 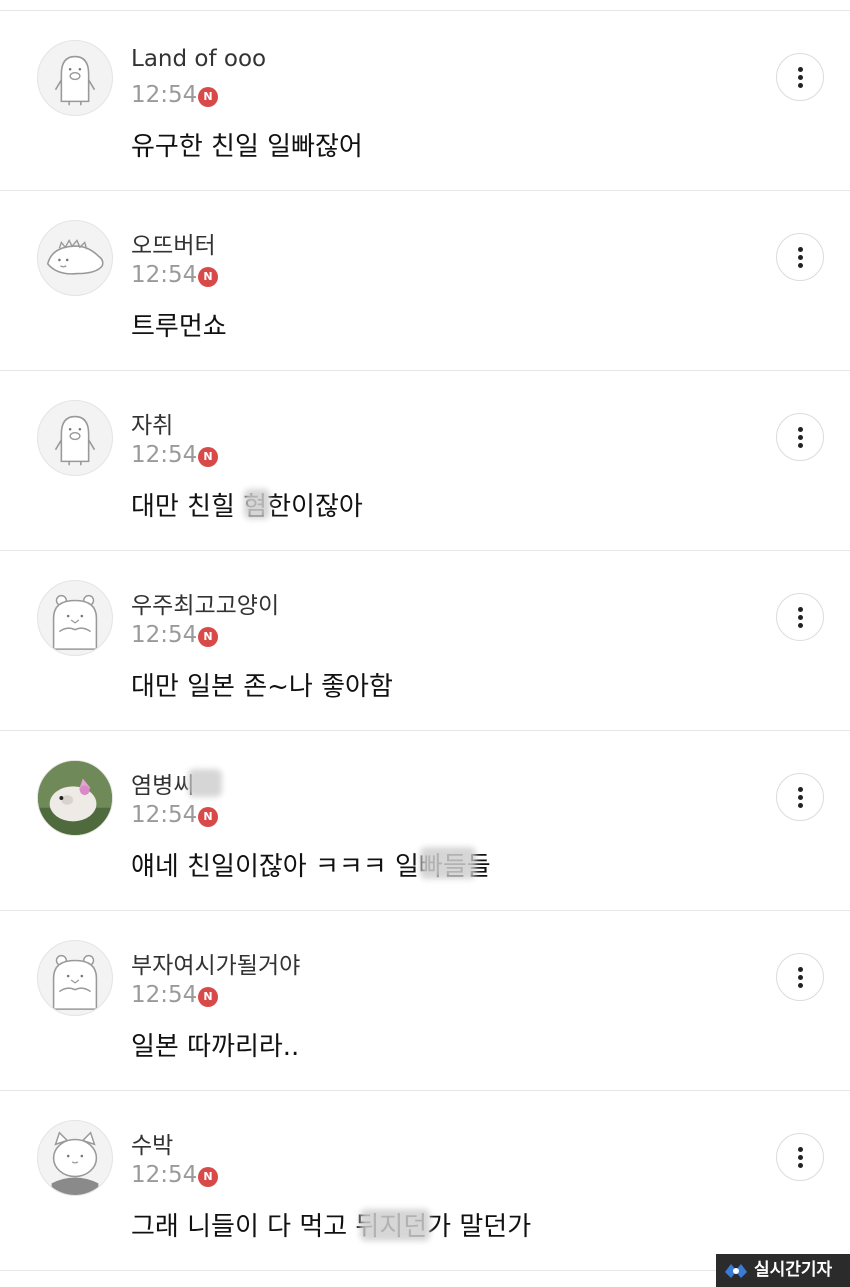 I want to click on hamster-photo-avatar, so click(x=75, y=798).